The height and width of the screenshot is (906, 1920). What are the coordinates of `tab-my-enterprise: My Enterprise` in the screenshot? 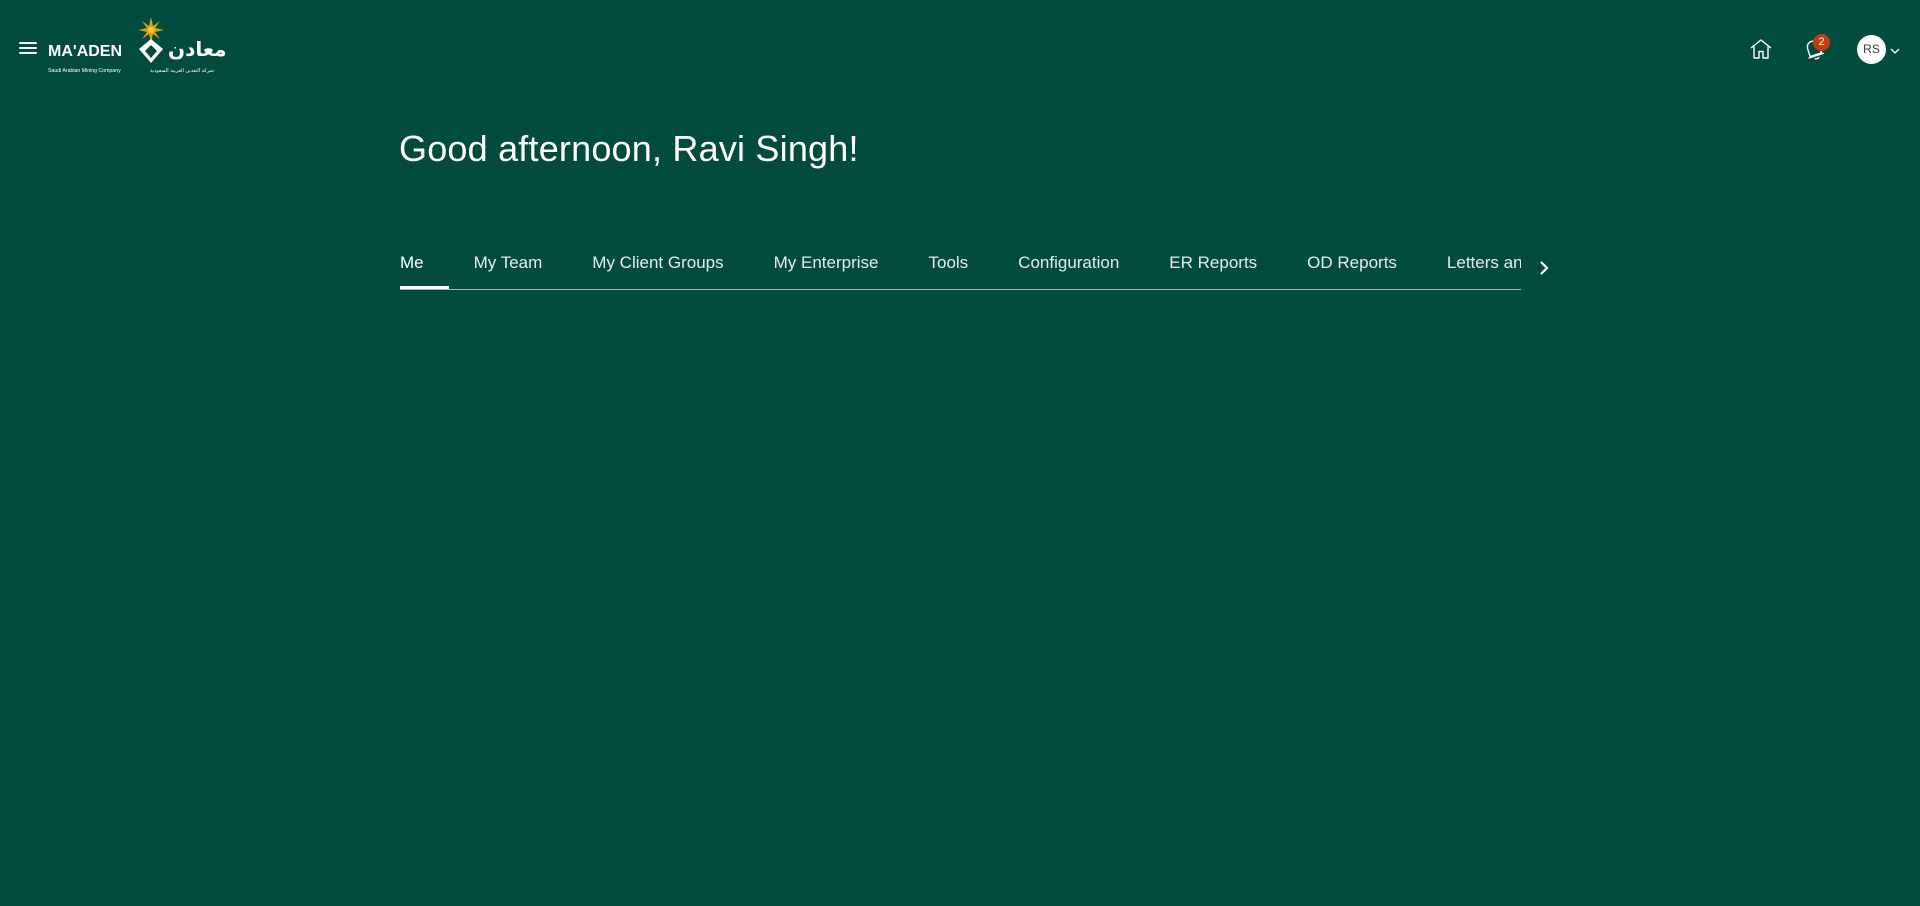 It's located at (826, 267).